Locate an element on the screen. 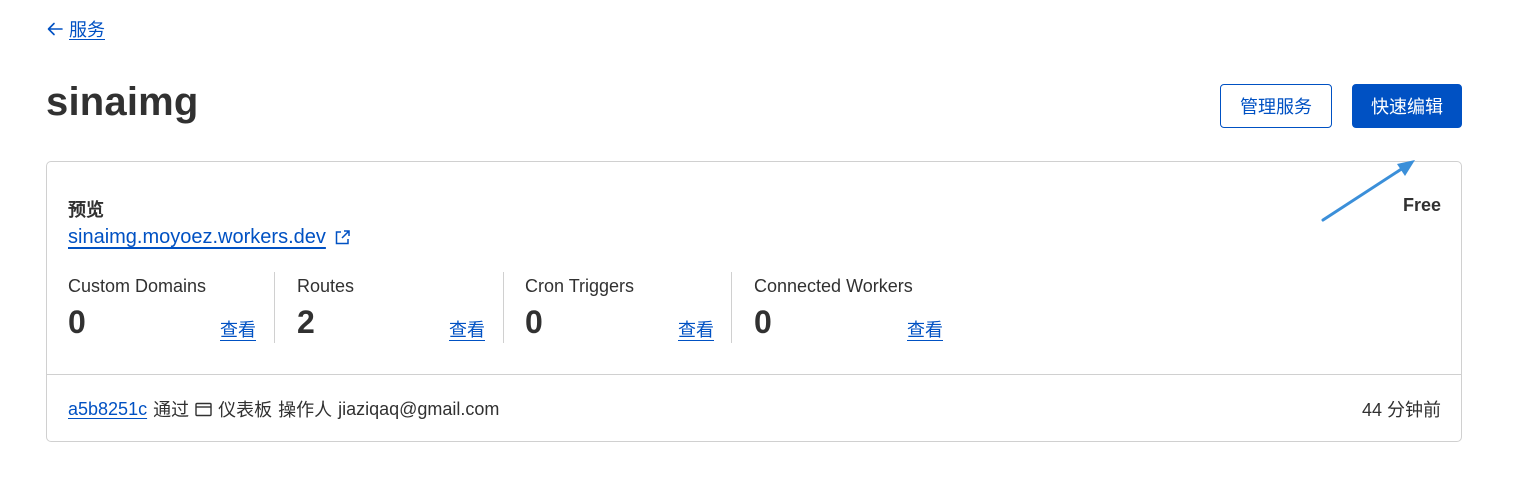 The width and height of the screenshot is (1529, 497). view-routes-link: 查看 is located at coordinates (467, 329).